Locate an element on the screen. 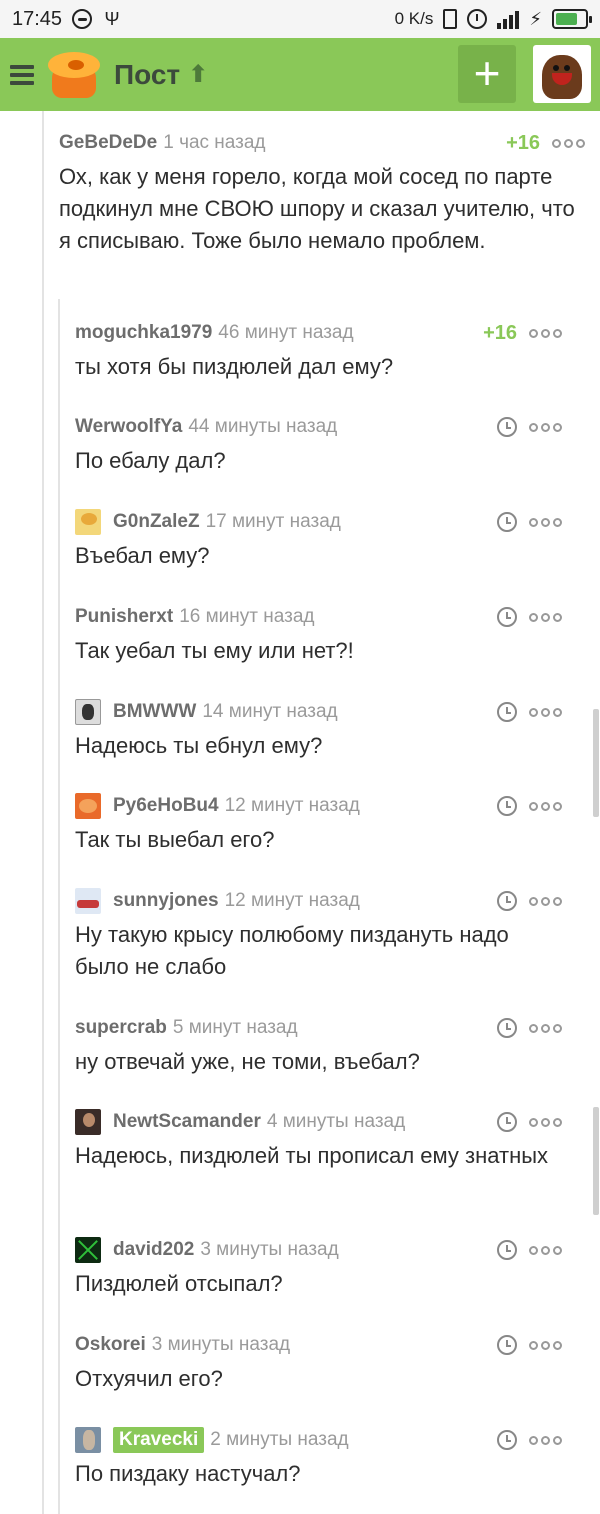 This screenshot has height=1514, width=600. comment-time: 4 минуты назад is located at coordinates (336, 1121).